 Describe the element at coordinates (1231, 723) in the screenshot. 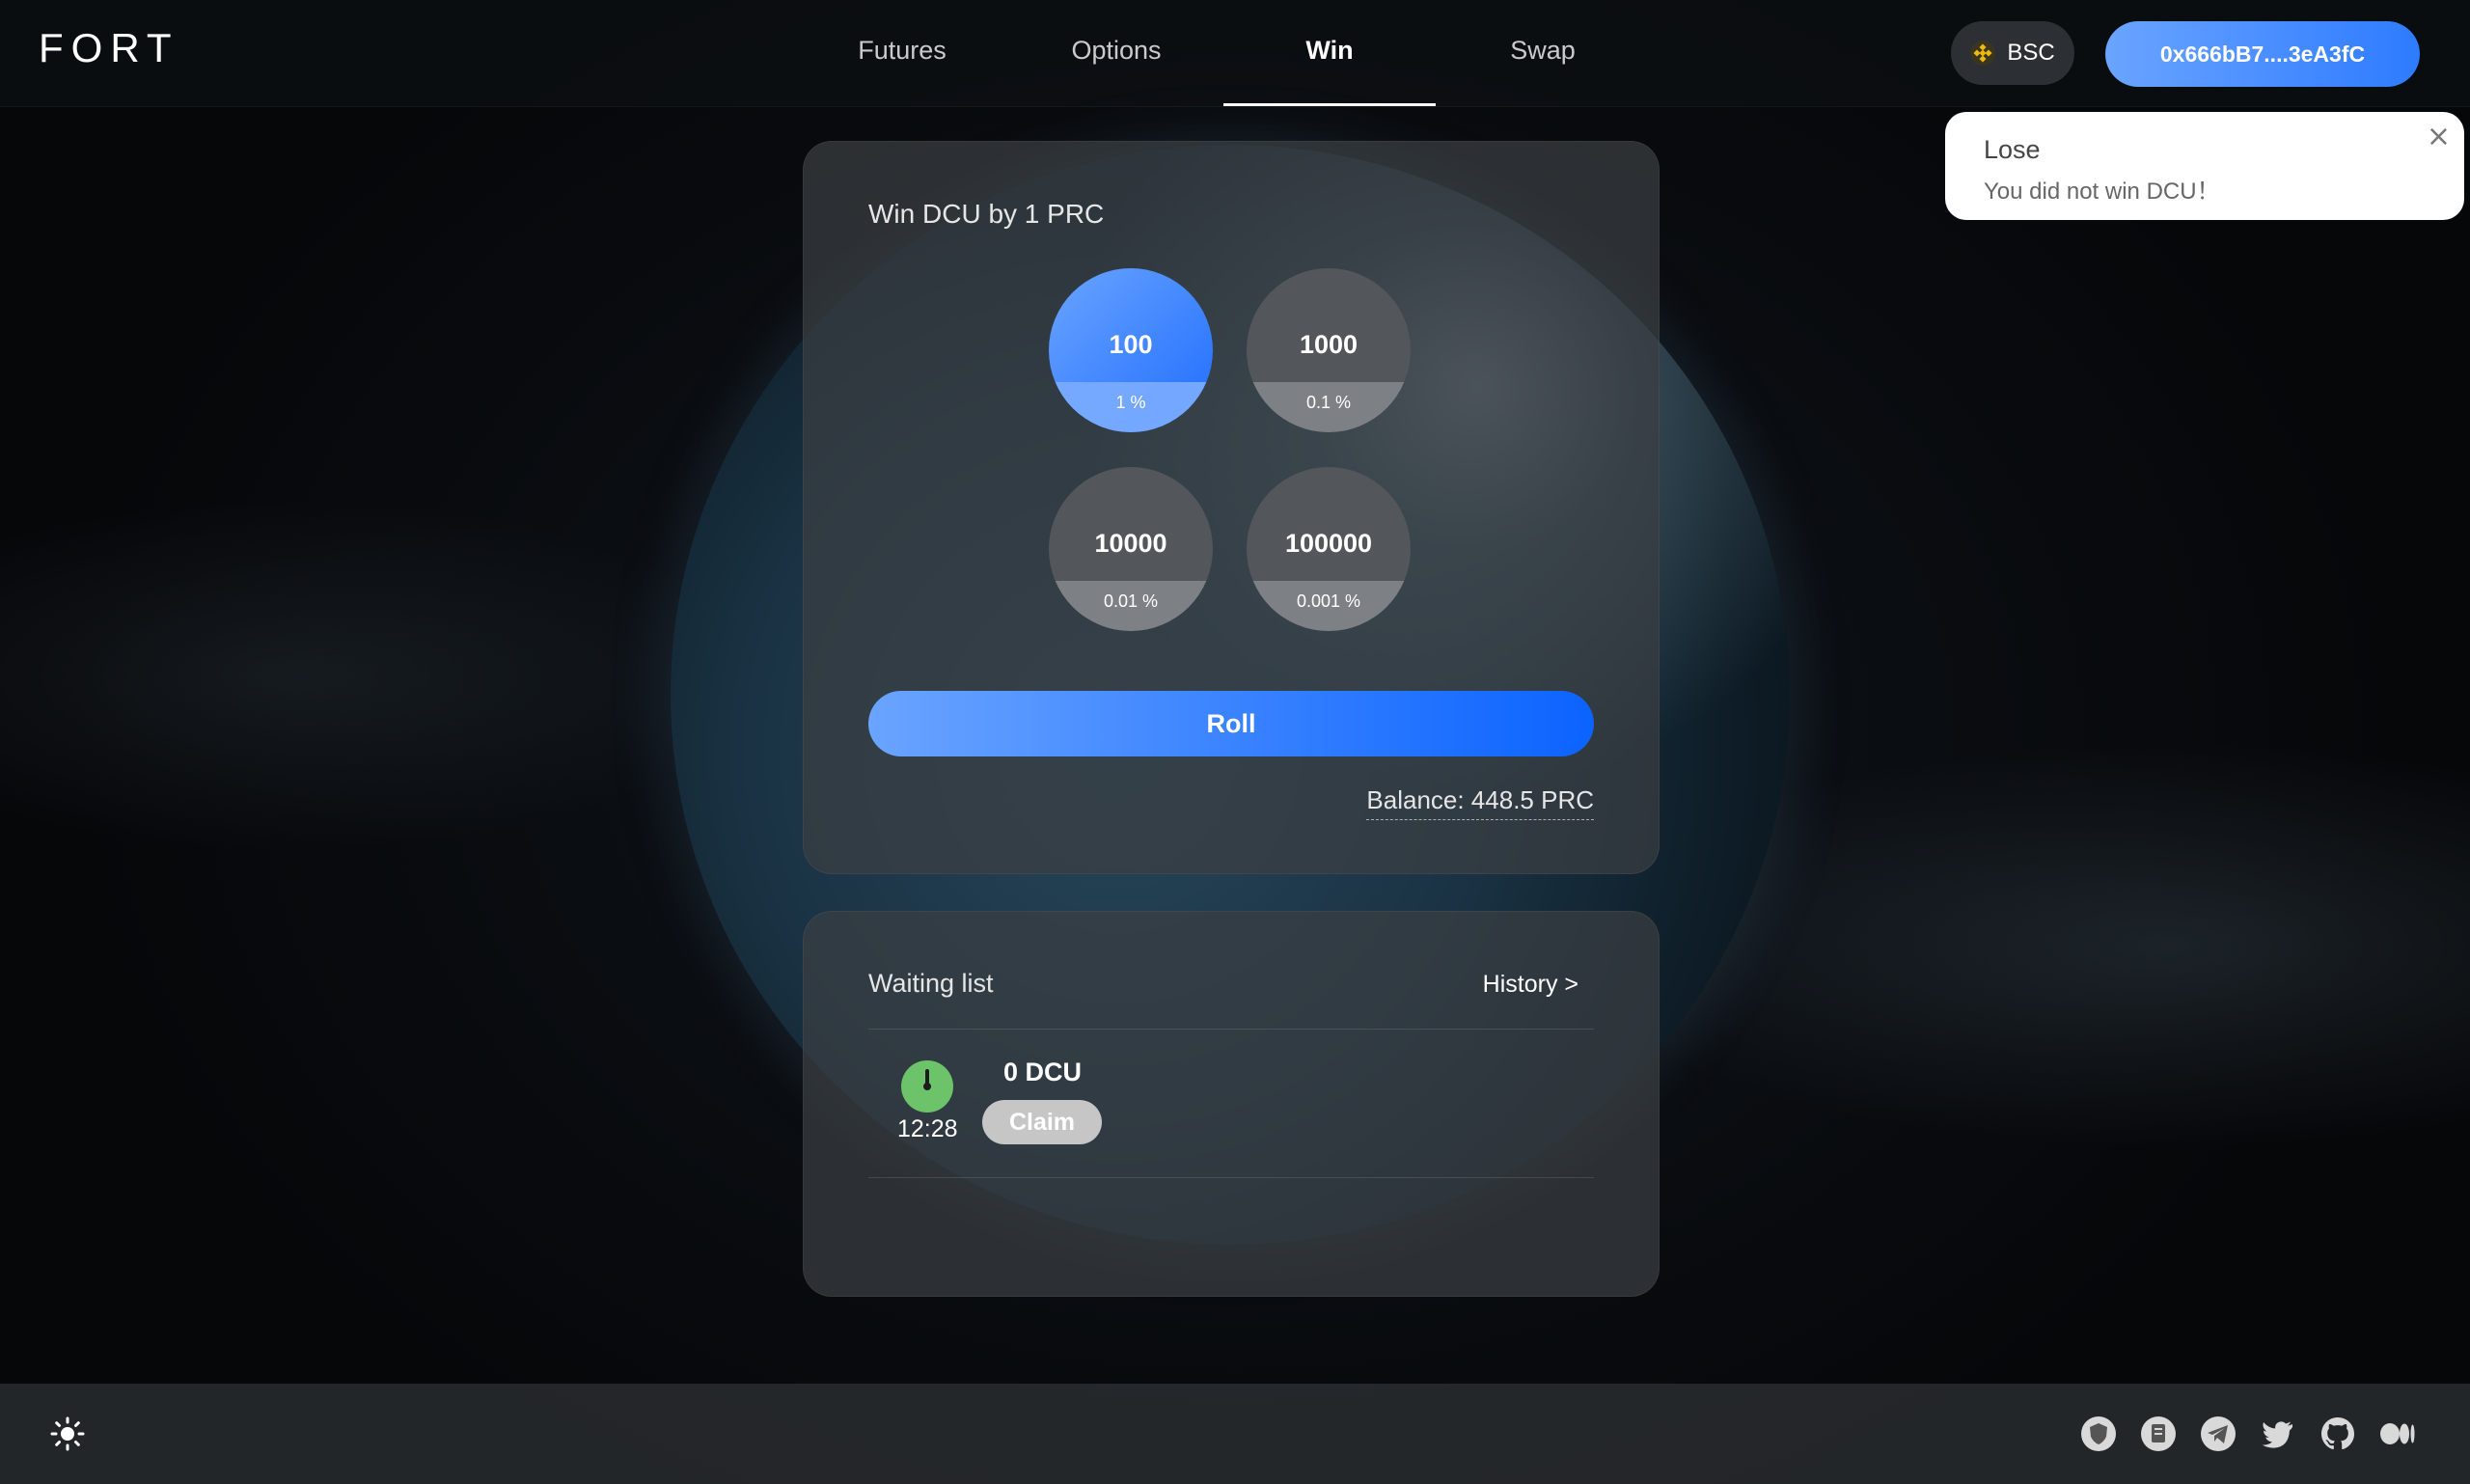

I see `roll-button: Roll` at that location.